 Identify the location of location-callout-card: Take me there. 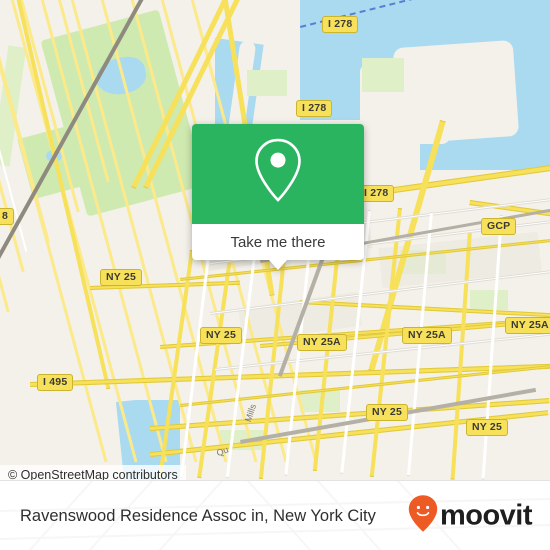
(278, 197).